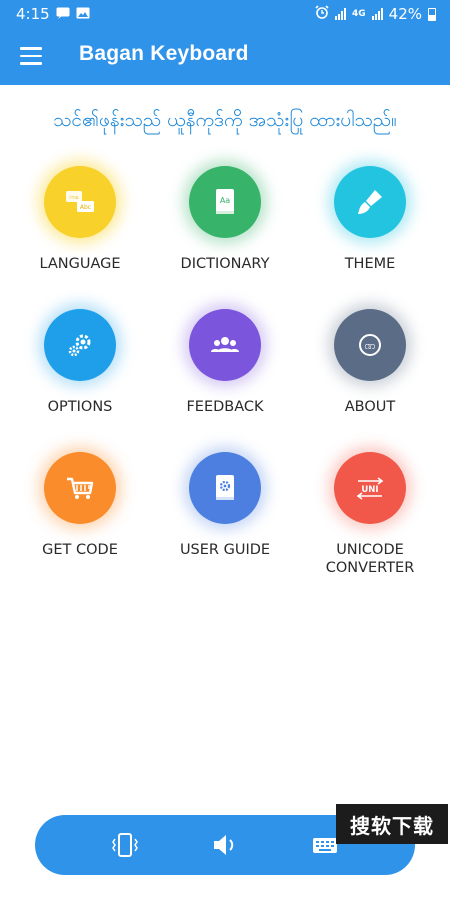  Describe the element at coordinates (80, 264) in the screenshot. I see `tile-language-label: LANGUAGE` at that location.